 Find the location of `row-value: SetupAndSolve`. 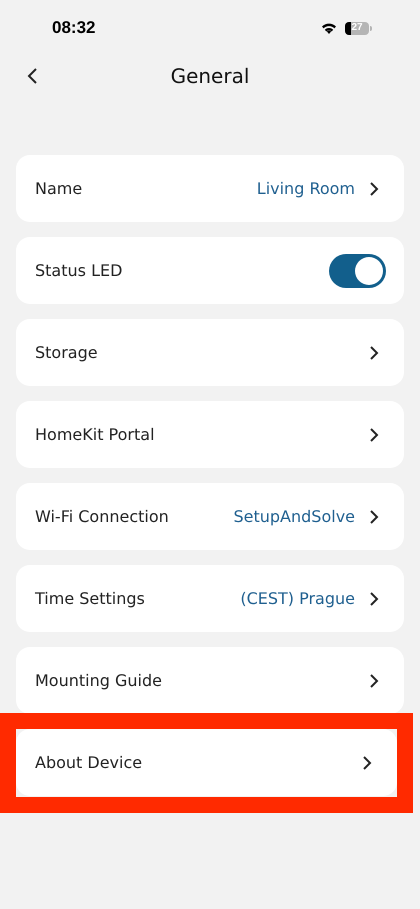

row-value: SetupAndSolve is located at coordinates (294, 517).